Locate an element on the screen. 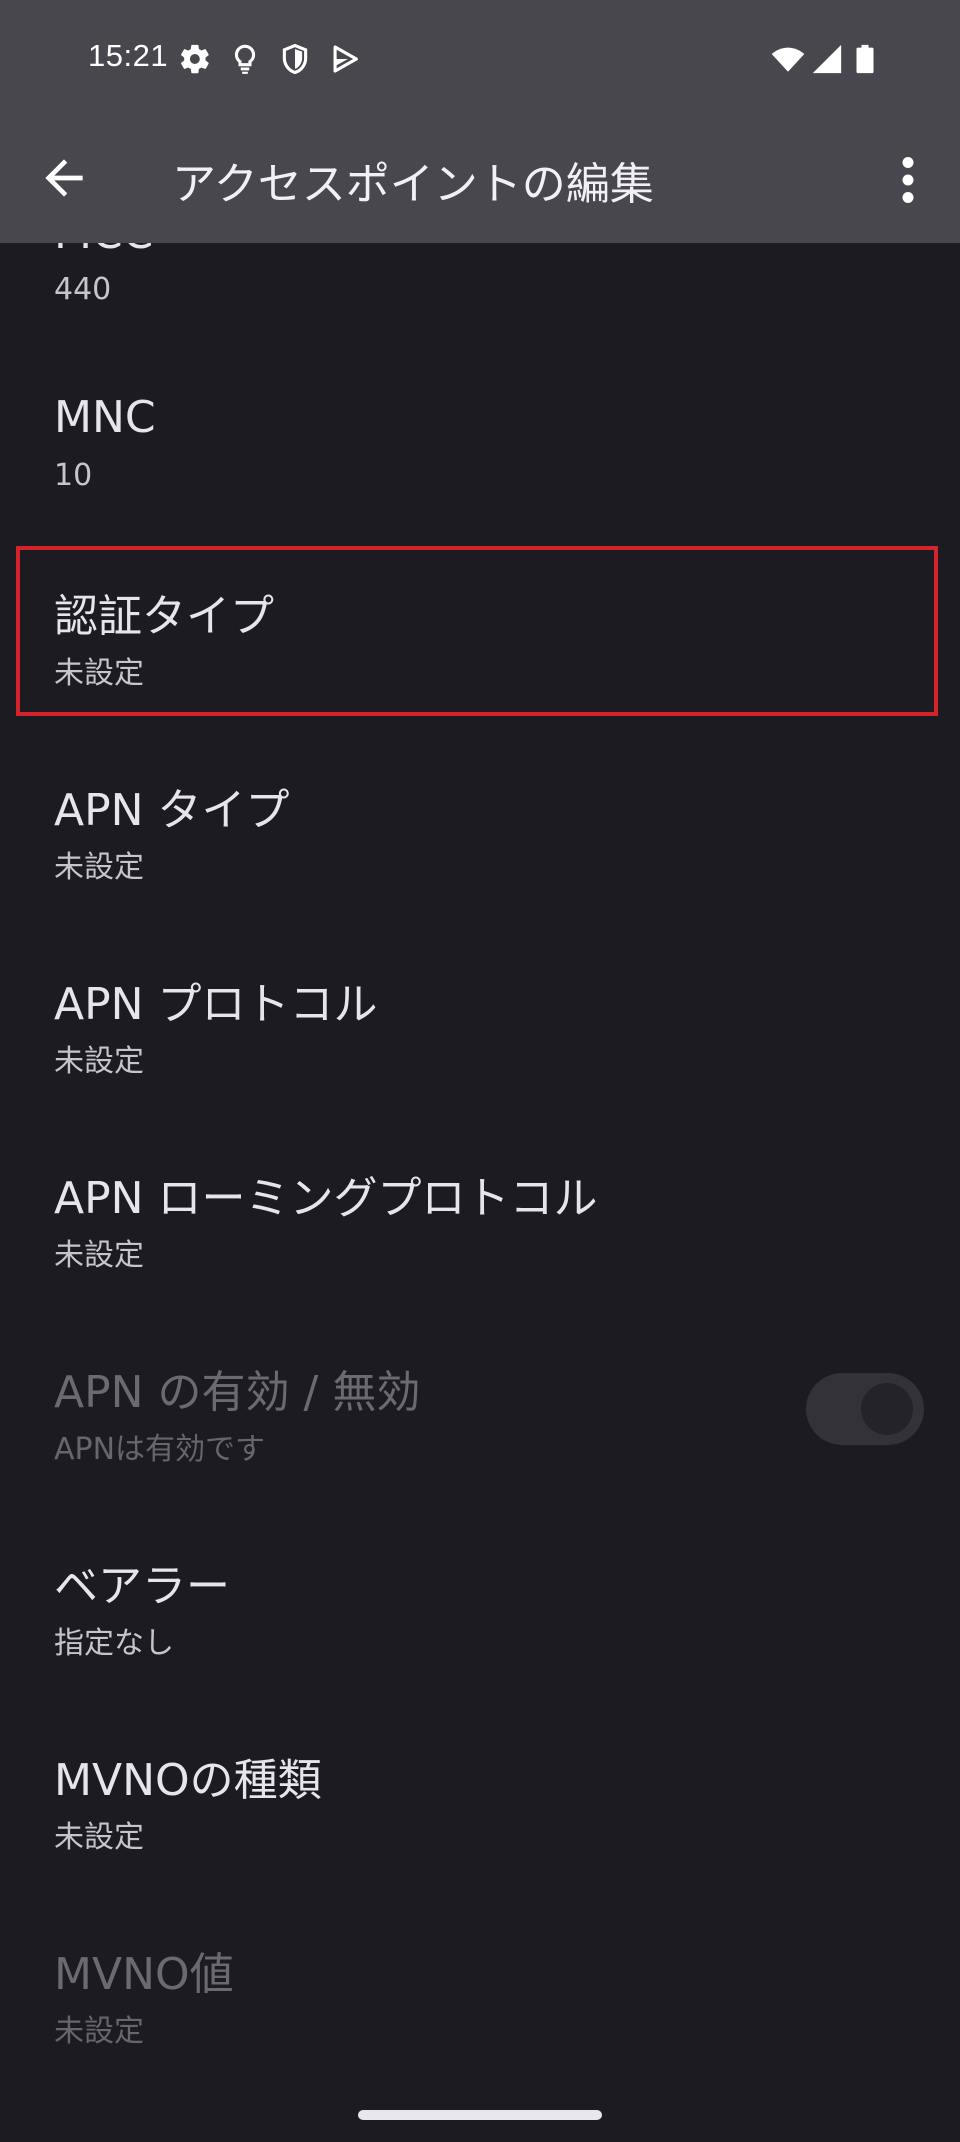  switch-thumb is located at coordinates (887, 1409).